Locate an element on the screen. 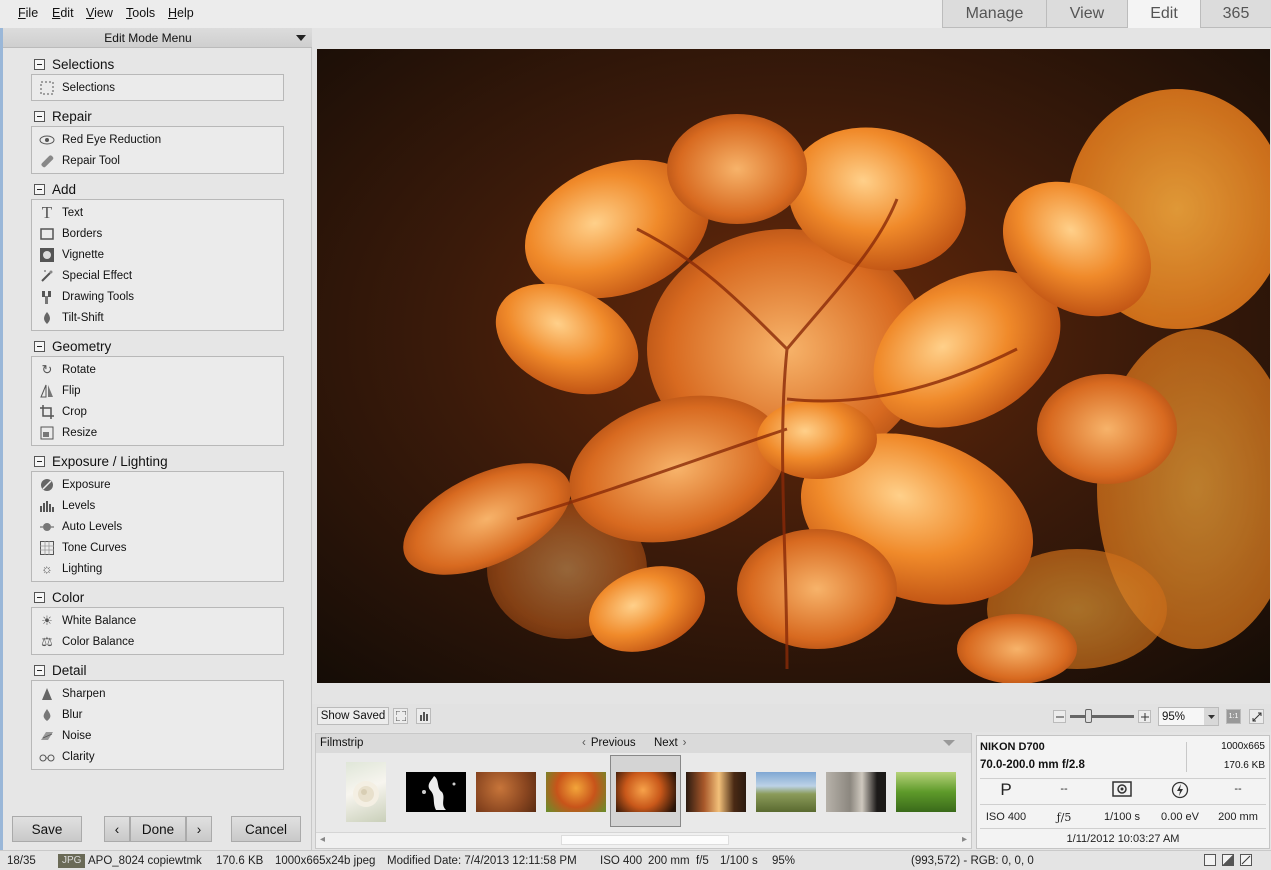 The width and height of the screenshot is (1271, 870). levels-icon is located at coordinates (47, 506).